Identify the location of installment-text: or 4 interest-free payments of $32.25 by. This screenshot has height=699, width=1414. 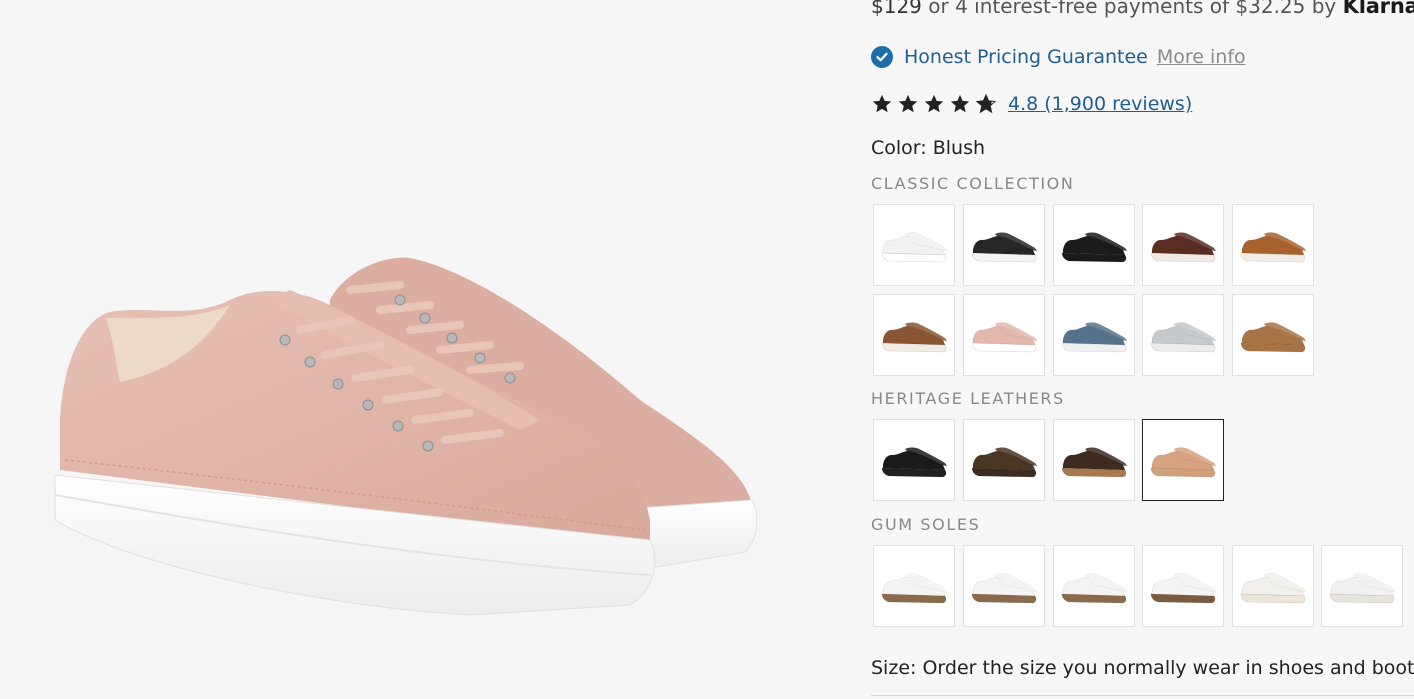
(1132, 9).